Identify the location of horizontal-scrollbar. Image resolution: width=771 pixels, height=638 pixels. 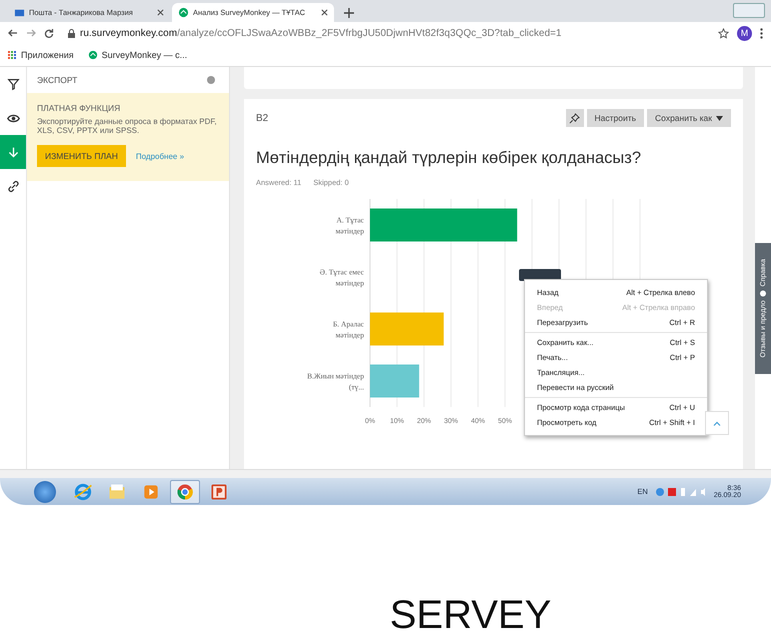
(385, 473).